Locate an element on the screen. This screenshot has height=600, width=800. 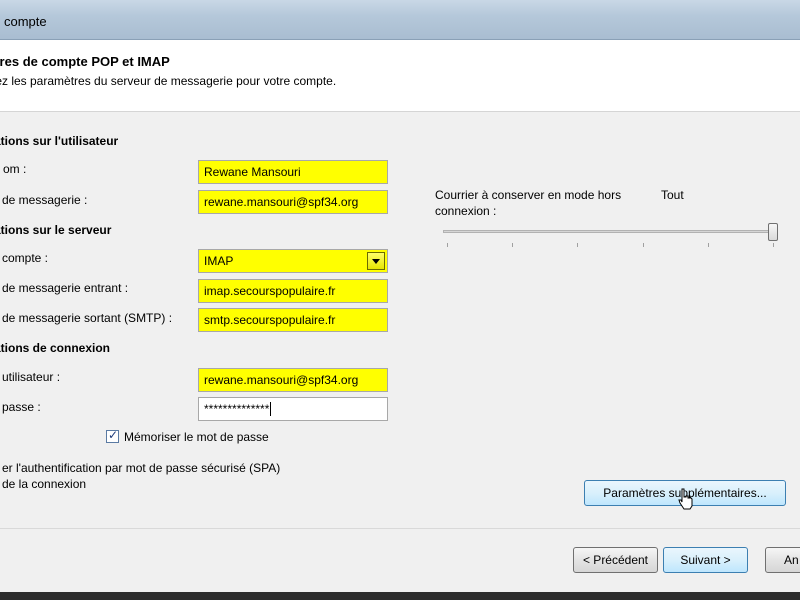
password-input: ************** is located at coordinates (293, 409).